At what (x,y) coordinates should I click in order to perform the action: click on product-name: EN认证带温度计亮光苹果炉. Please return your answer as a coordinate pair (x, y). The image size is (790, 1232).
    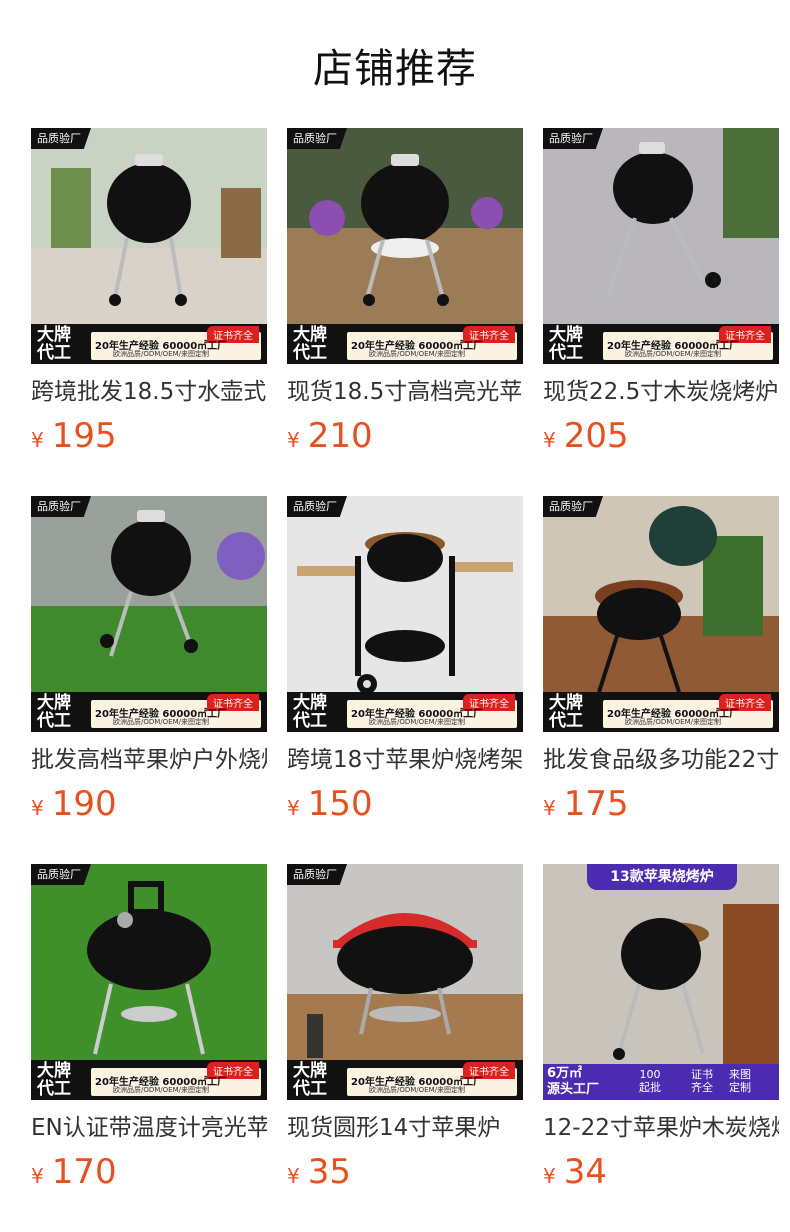
    Looking at the image, I should click on (149, 1128).